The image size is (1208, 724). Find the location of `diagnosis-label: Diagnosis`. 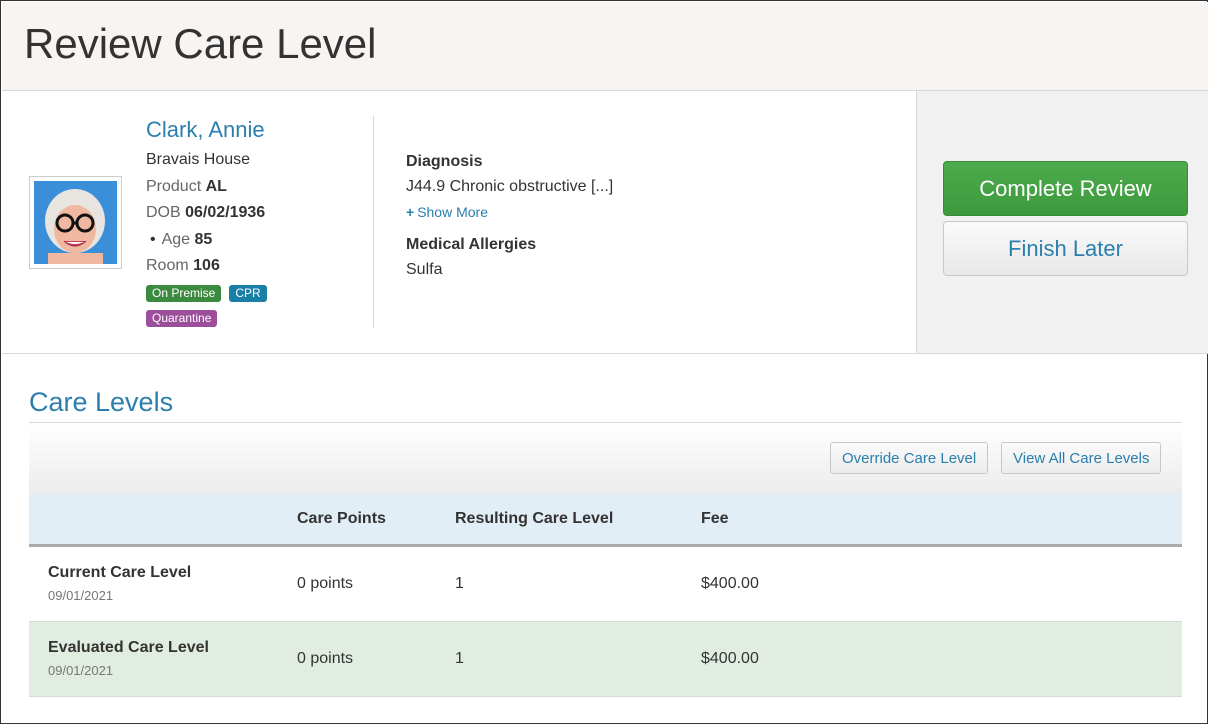

diagnosis-label: Diagnosis is located at coordinates (444, 161).